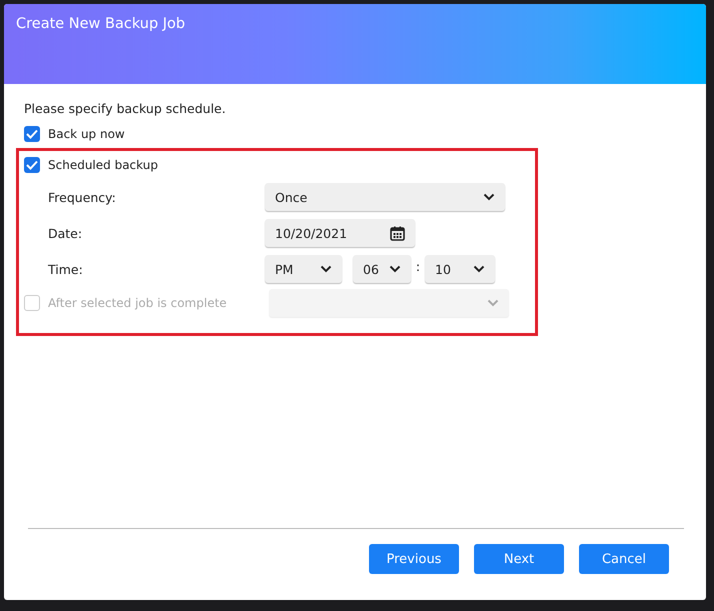 This screenshot has width=714, height=611. Describe the element at coordinates (397, 233) in the screenshot. I see `calendar-icon` at that location.